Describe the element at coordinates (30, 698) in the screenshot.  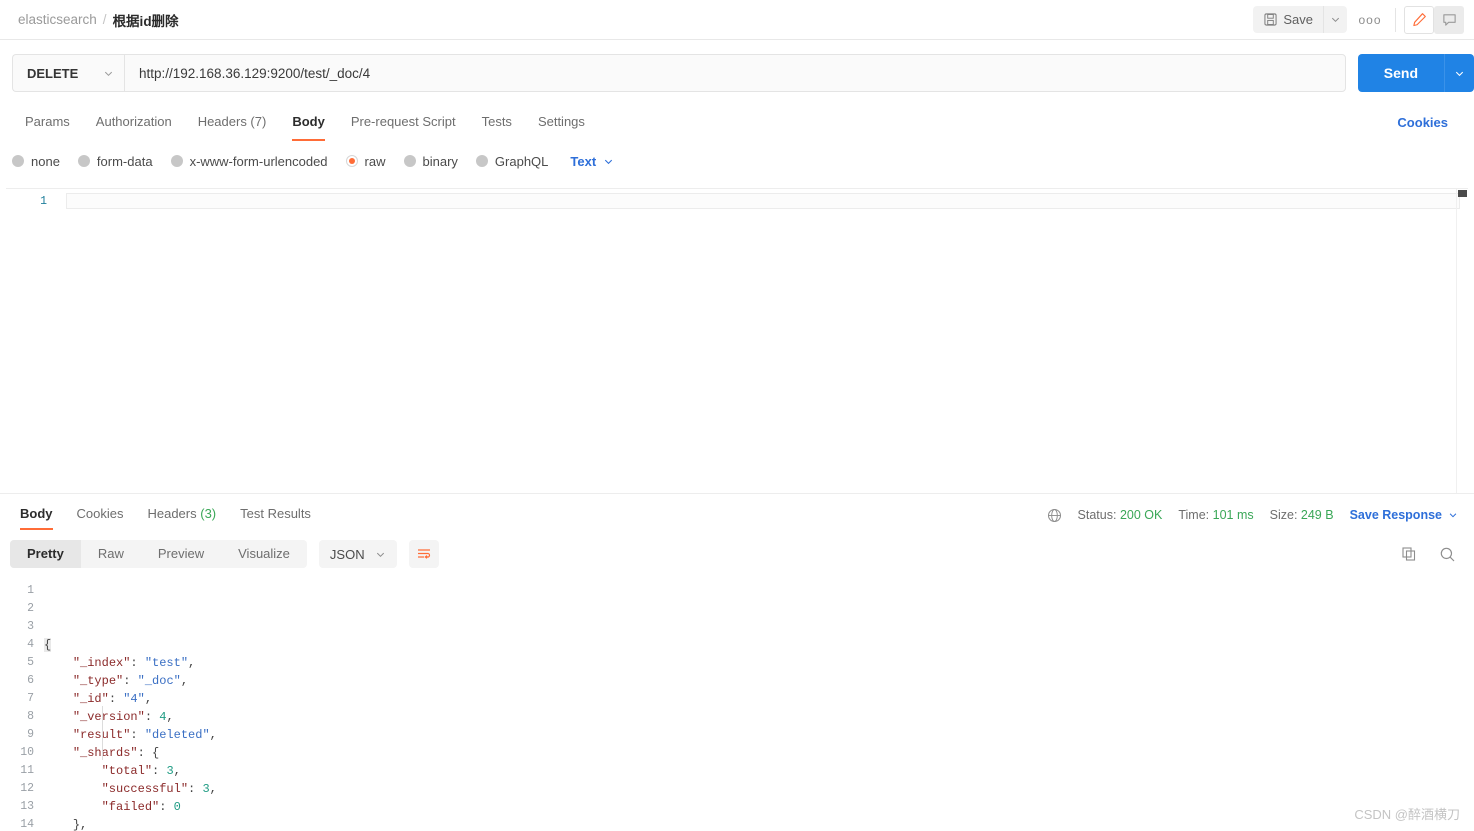
I see `line-number: 7` at that location.